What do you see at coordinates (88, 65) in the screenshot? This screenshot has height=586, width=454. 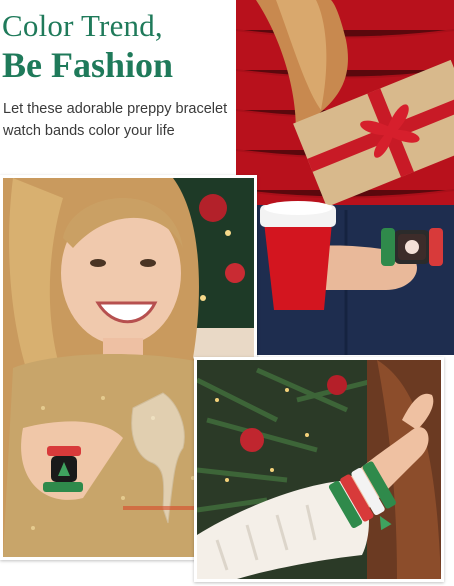 I see `headline-line-2: Be Fashion` at bounding box center [88, 65].